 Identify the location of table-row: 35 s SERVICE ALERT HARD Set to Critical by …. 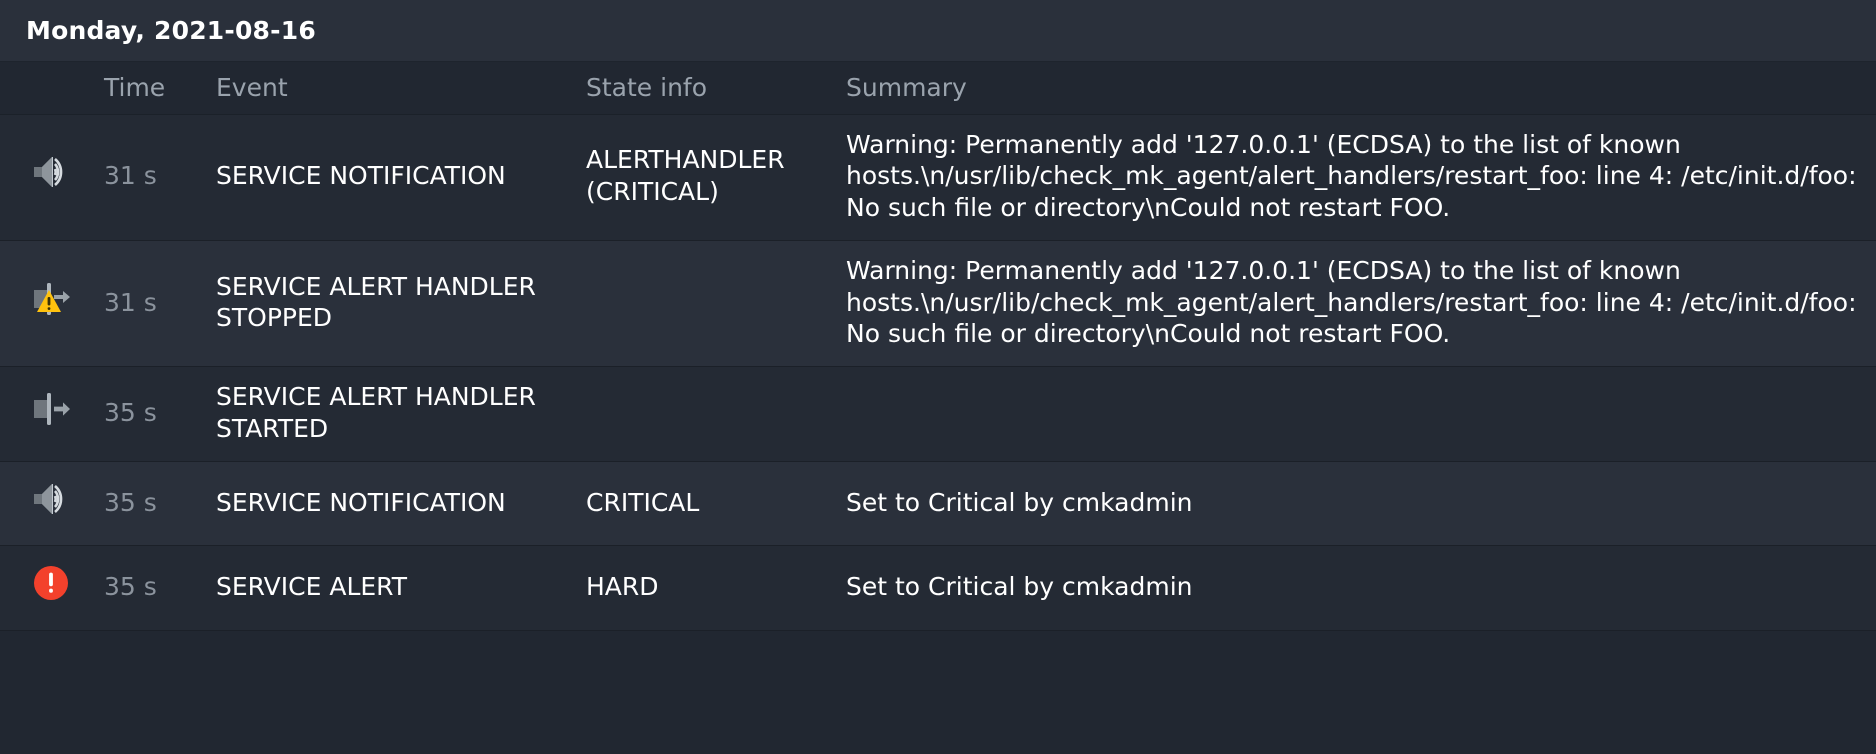
(938, 588).